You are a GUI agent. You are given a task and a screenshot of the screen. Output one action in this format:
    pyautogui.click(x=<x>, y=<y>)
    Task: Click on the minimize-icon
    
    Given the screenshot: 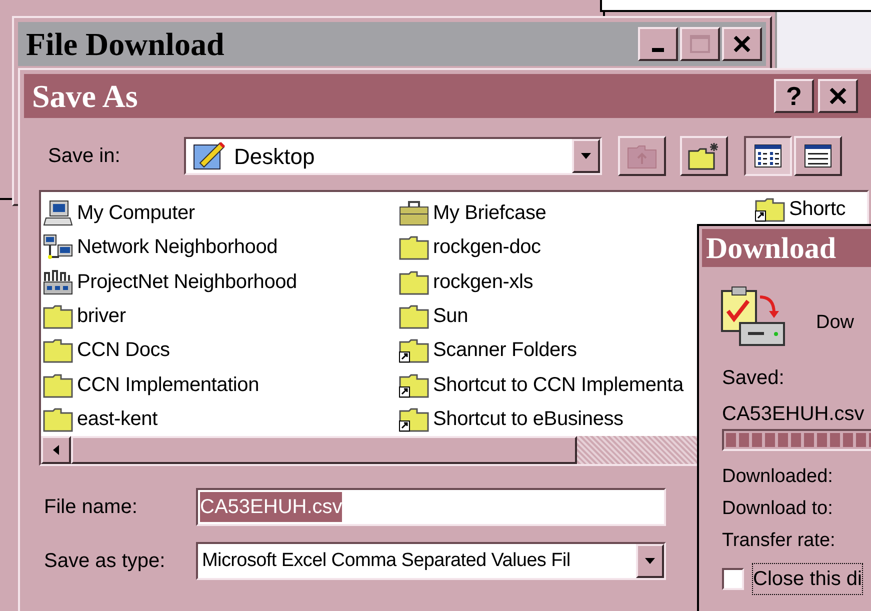 What is the action you would take?
    pyautogui.click(x=658, y=50)
    